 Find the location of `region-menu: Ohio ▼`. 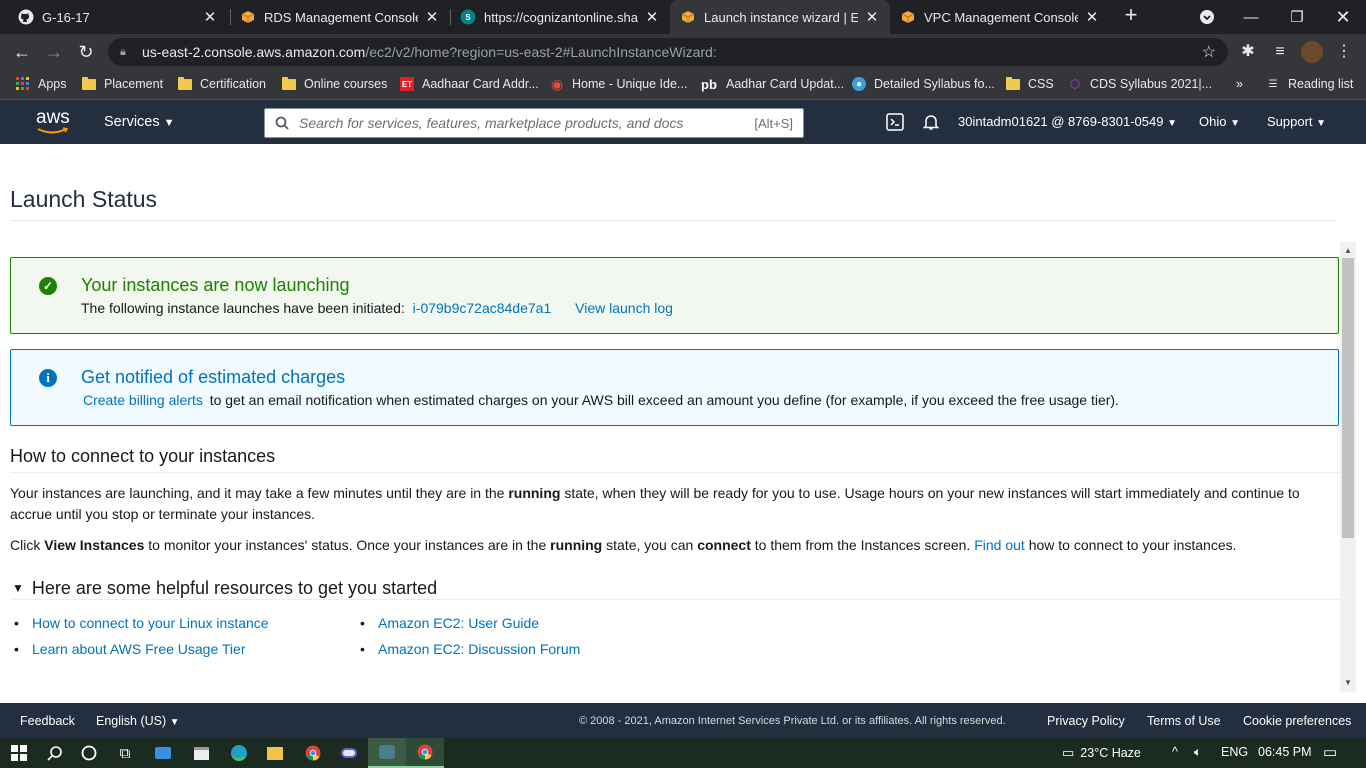

region-menu: Ohio ▼ is located at coordinates (1219, 121).